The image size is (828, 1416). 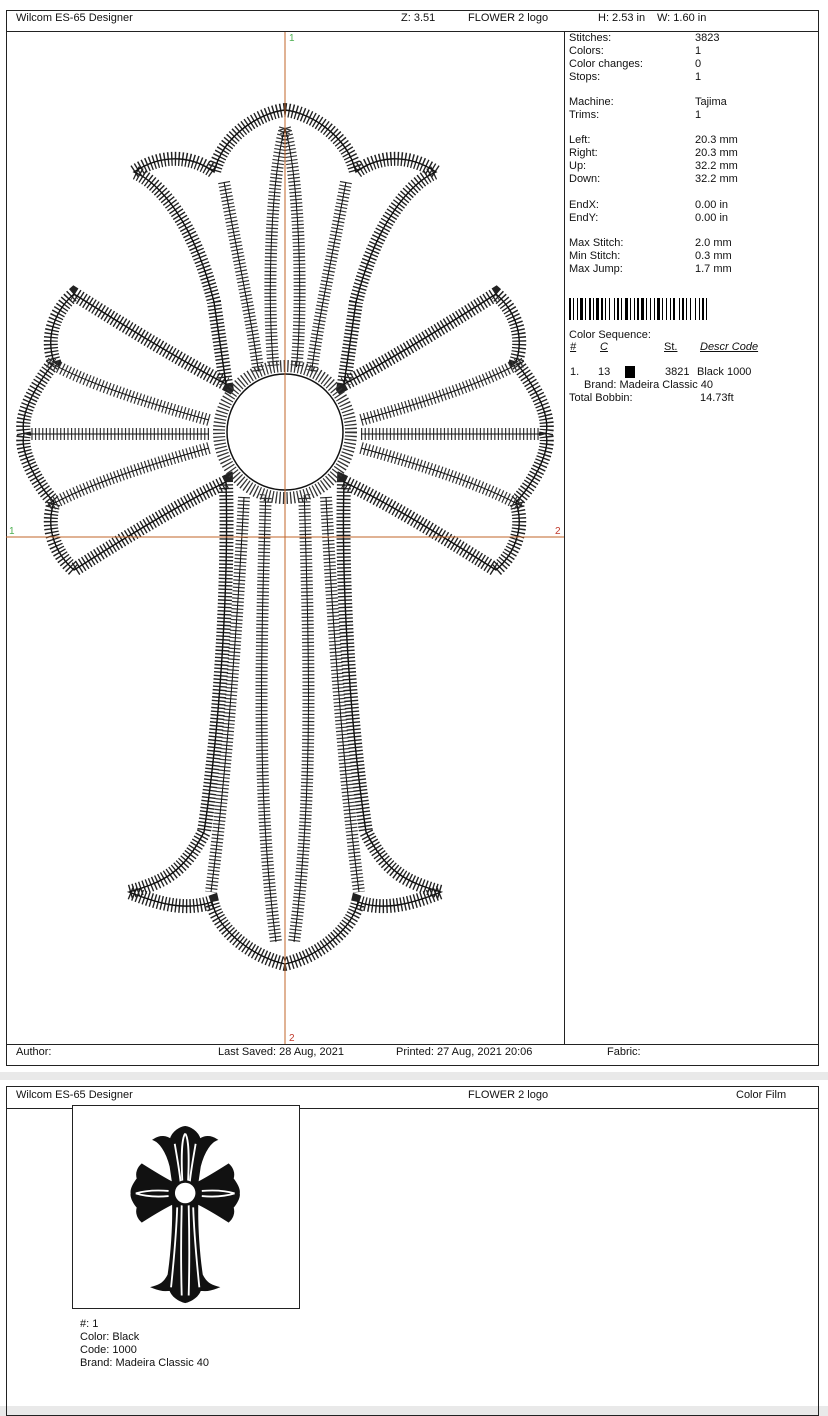 I want to click on stat-label: Stops:, so click(x=585, y=77).